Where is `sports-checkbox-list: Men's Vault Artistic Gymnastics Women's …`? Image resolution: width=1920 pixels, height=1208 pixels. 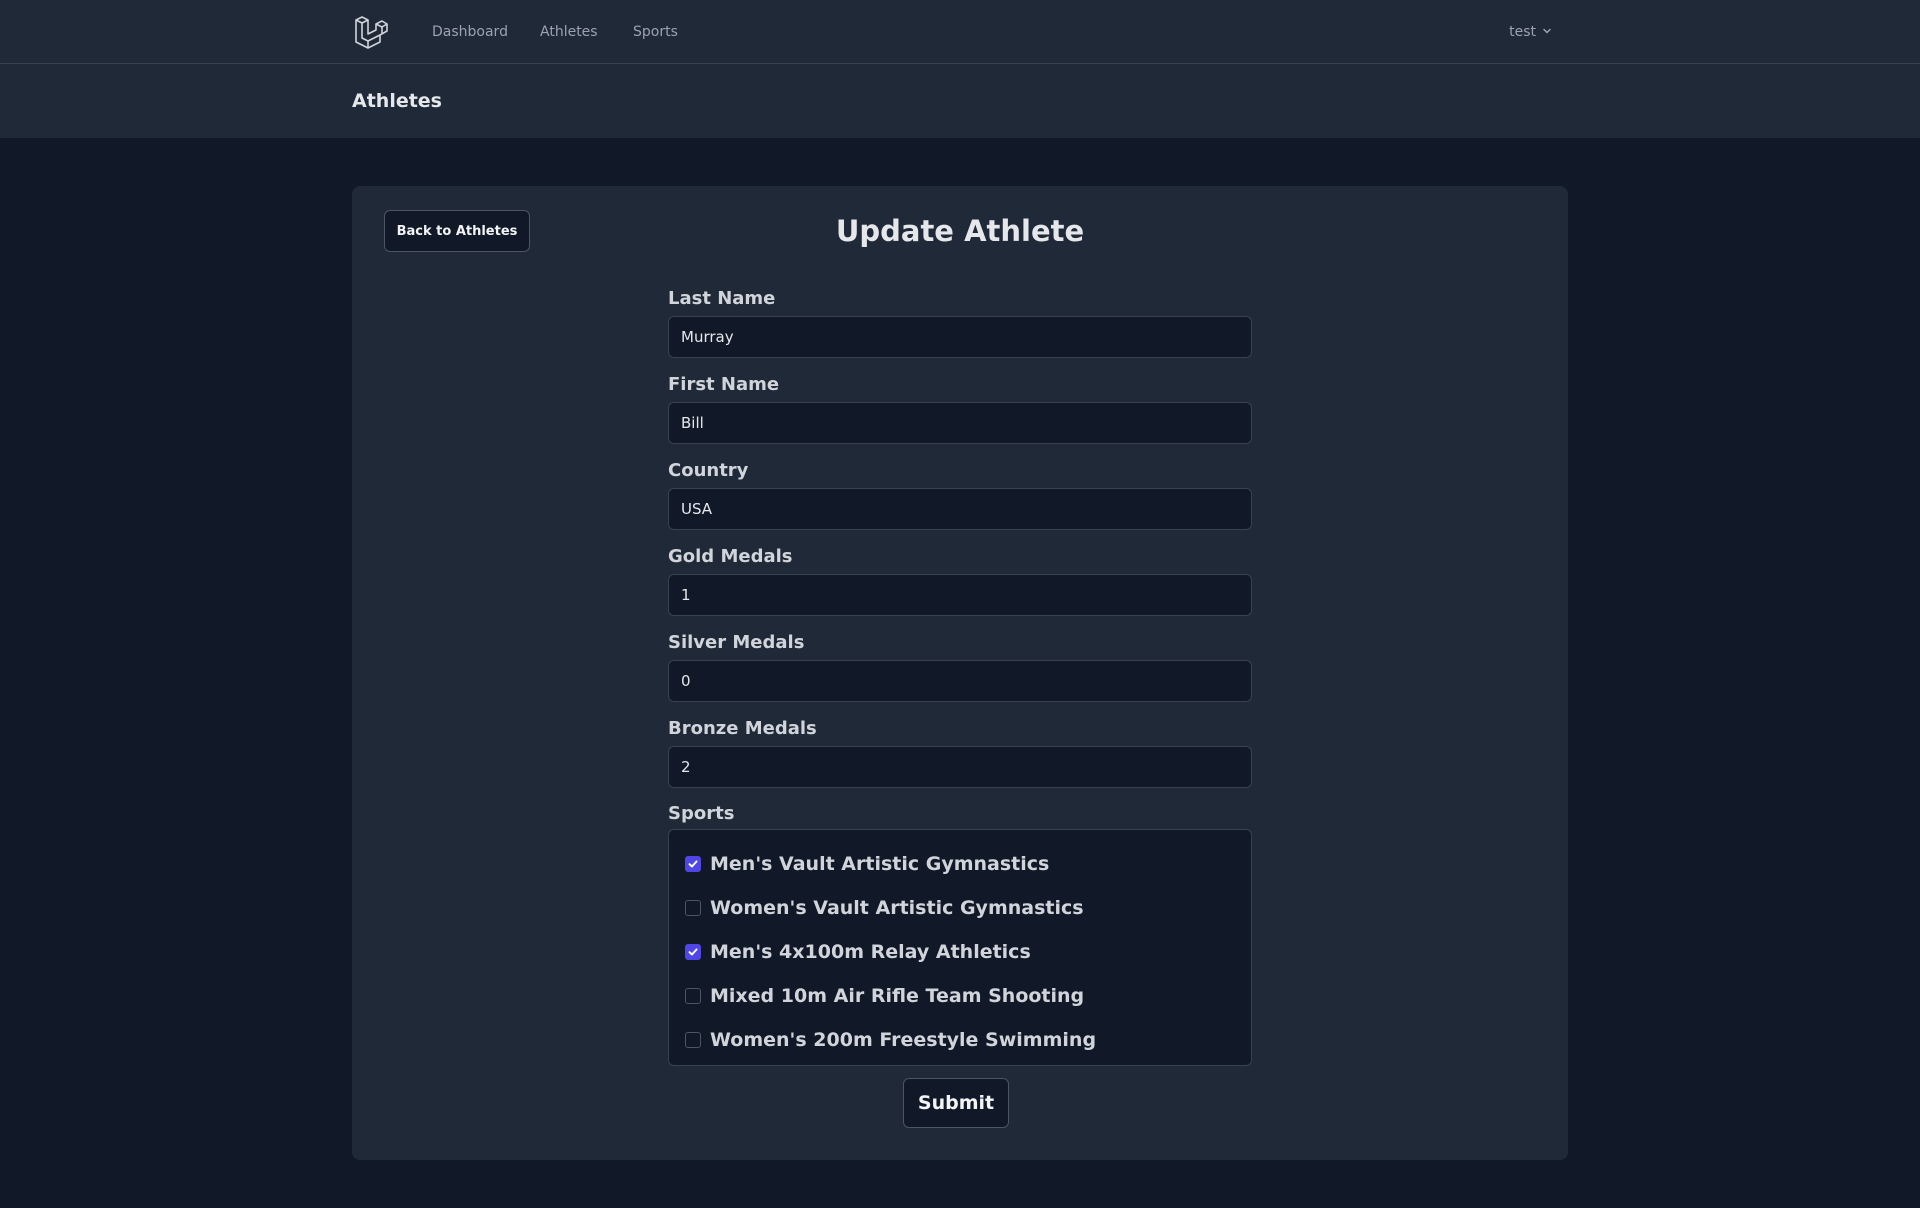 sports-checkbox-list: Men's Vault Artistic Gymnastics Women's … is located at coordinates (960, 947).